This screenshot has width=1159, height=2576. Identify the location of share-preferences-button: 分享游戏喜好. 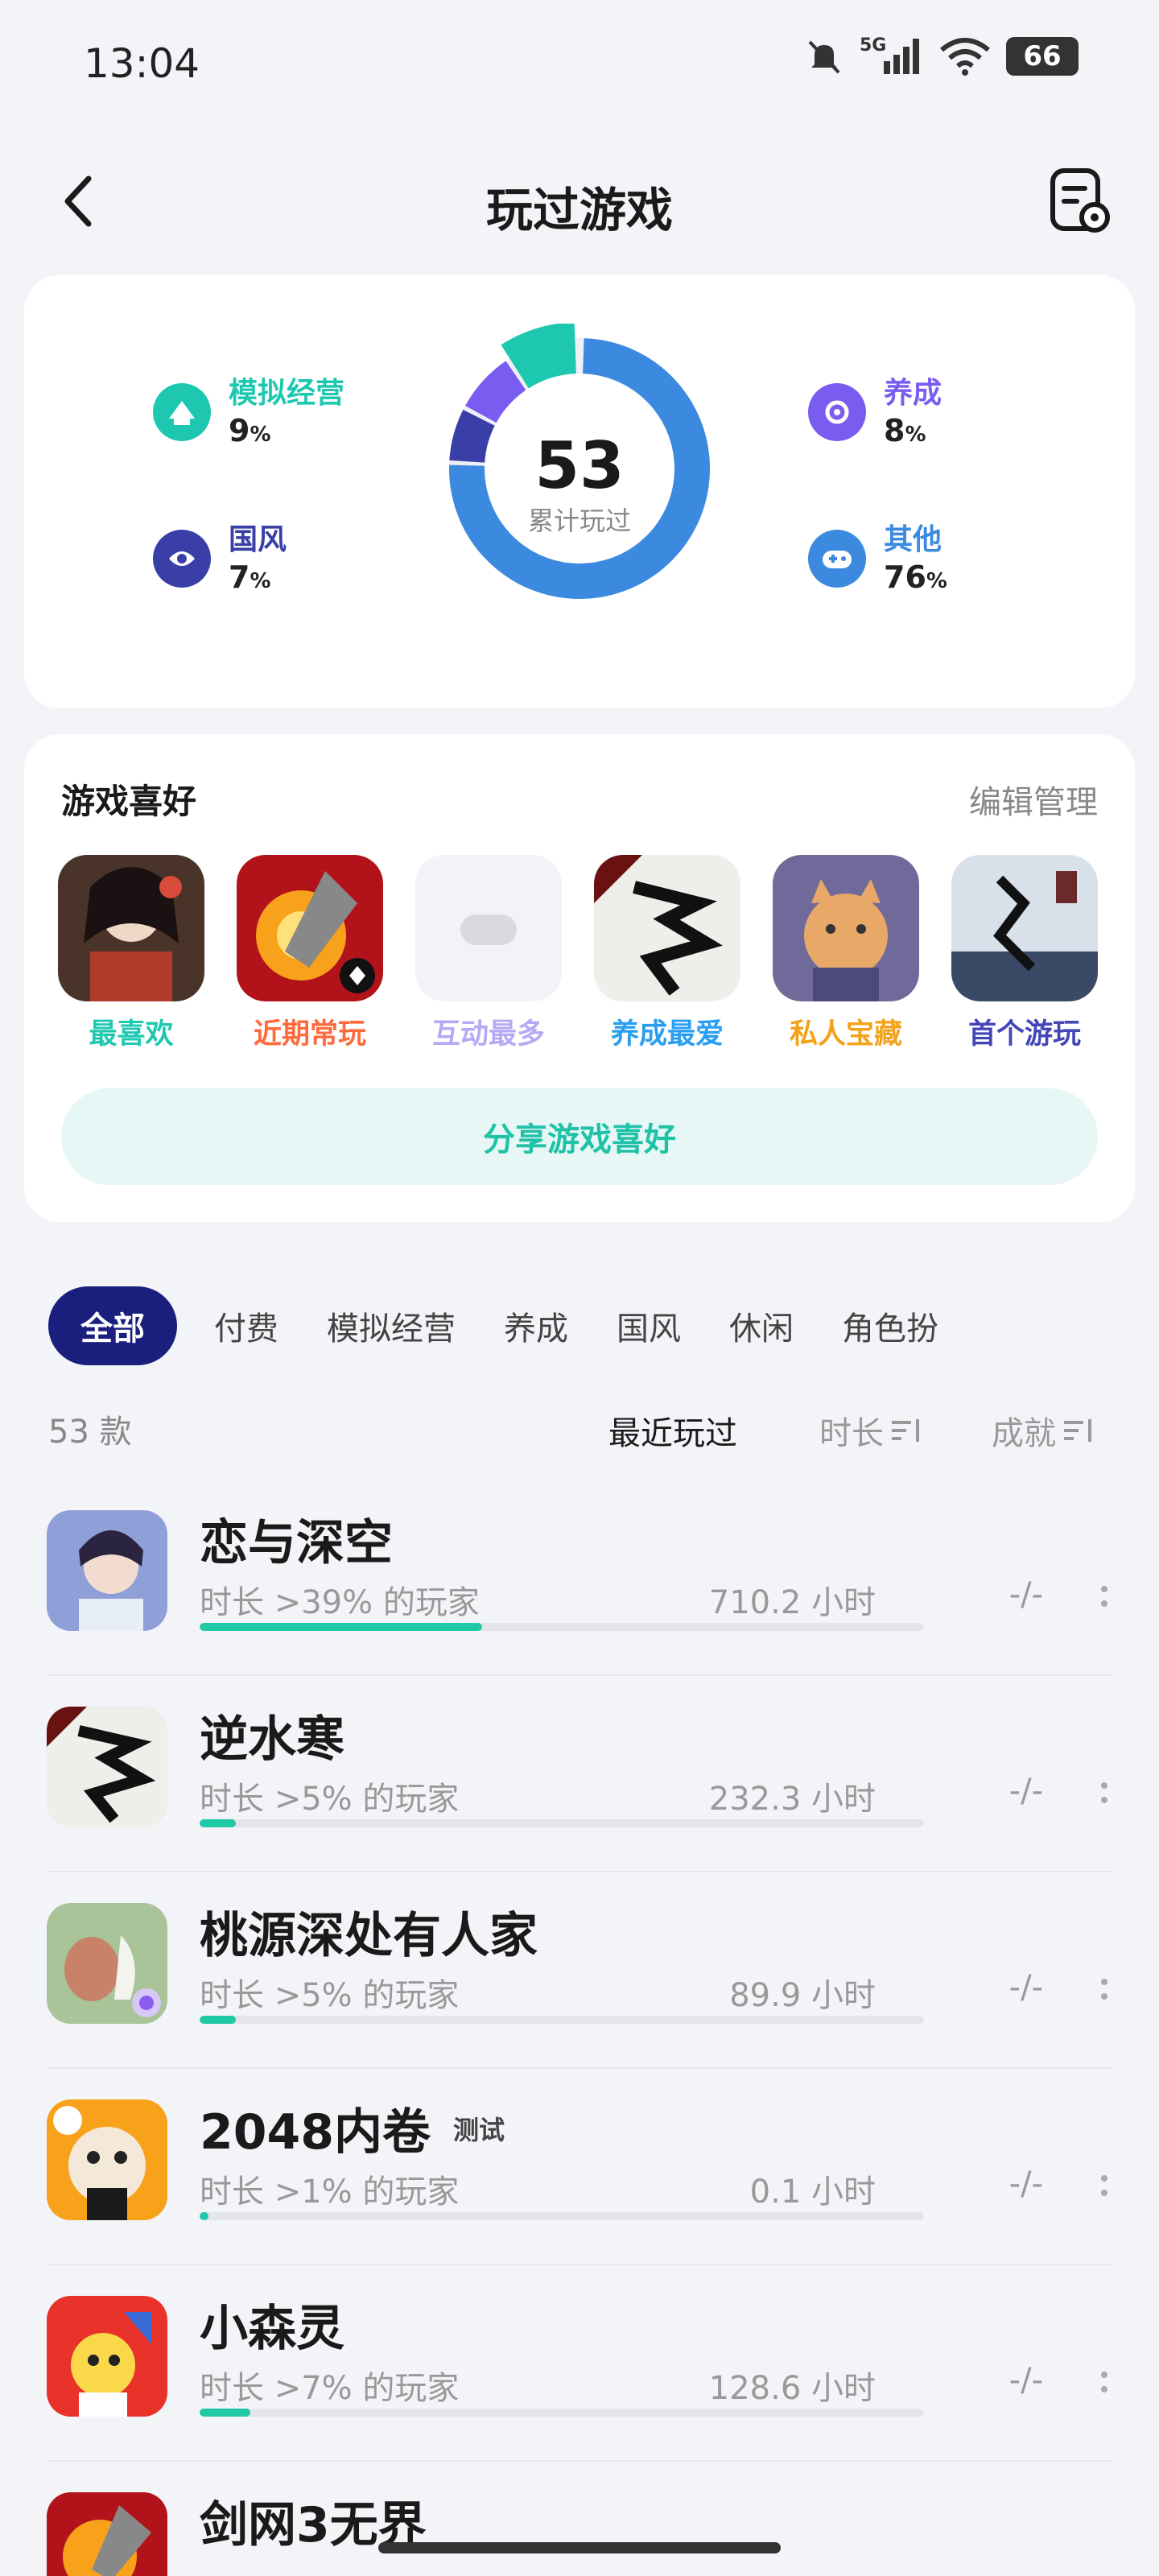
(579, 1136).